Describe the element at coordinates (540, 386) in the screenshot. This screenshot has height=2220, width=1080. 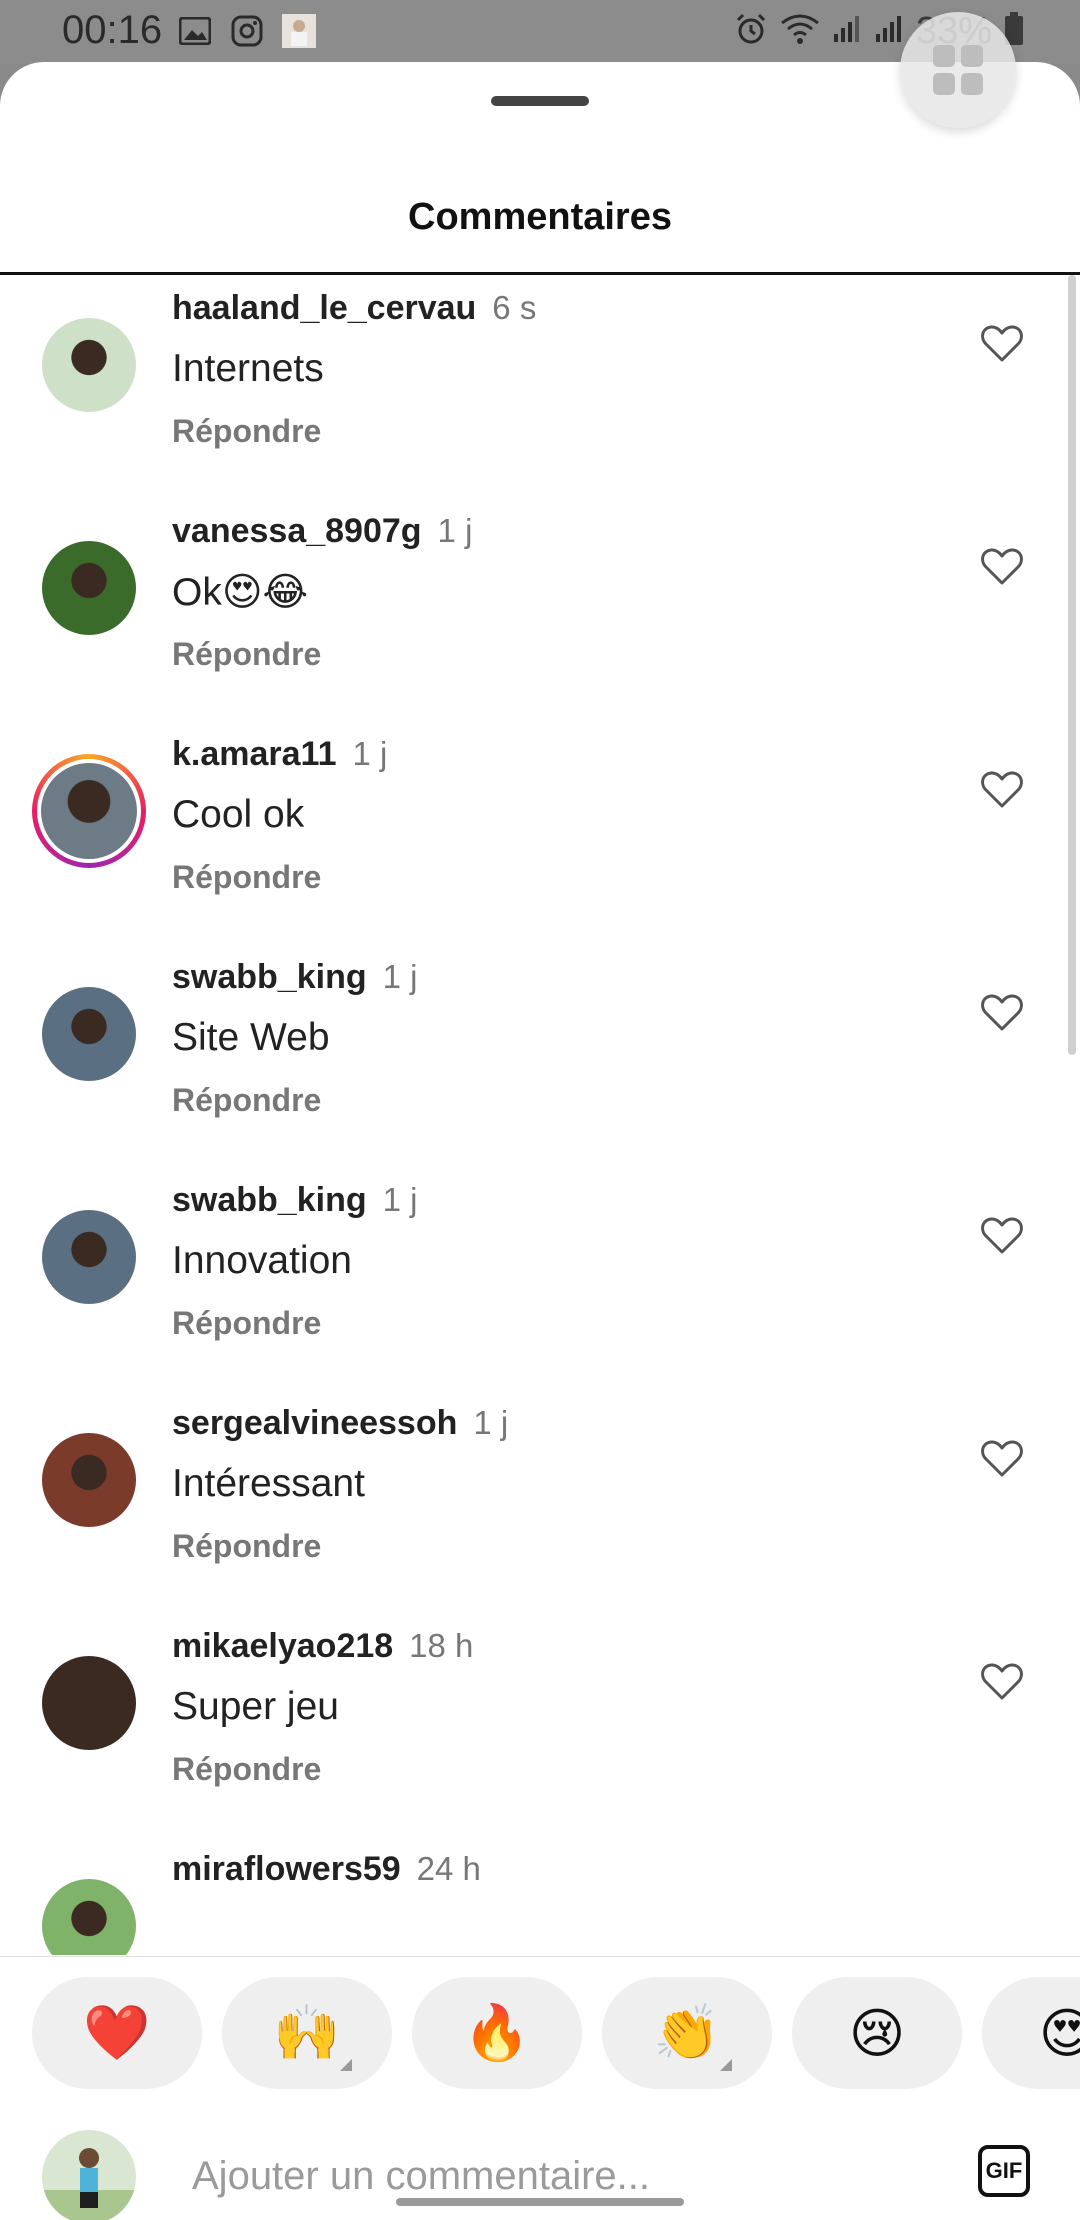
I see `comment-item: haaland_le_cervau 6 s Internets Répondre` at that location.